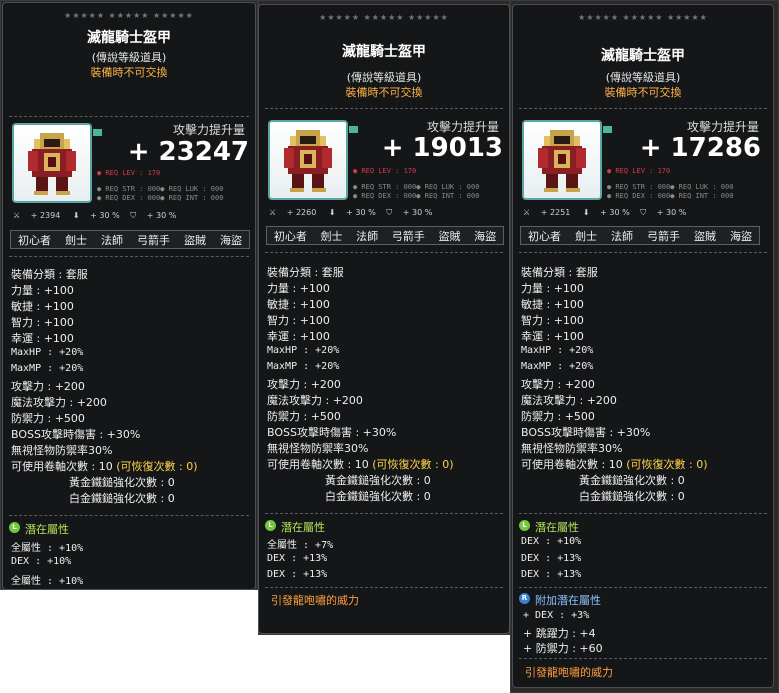 This screenshot has width=779, height=693. What do you see at coordinates (290, 236) in the screenshot?
I see `job-beginner: 初心者` at bounding box center [290, 236].